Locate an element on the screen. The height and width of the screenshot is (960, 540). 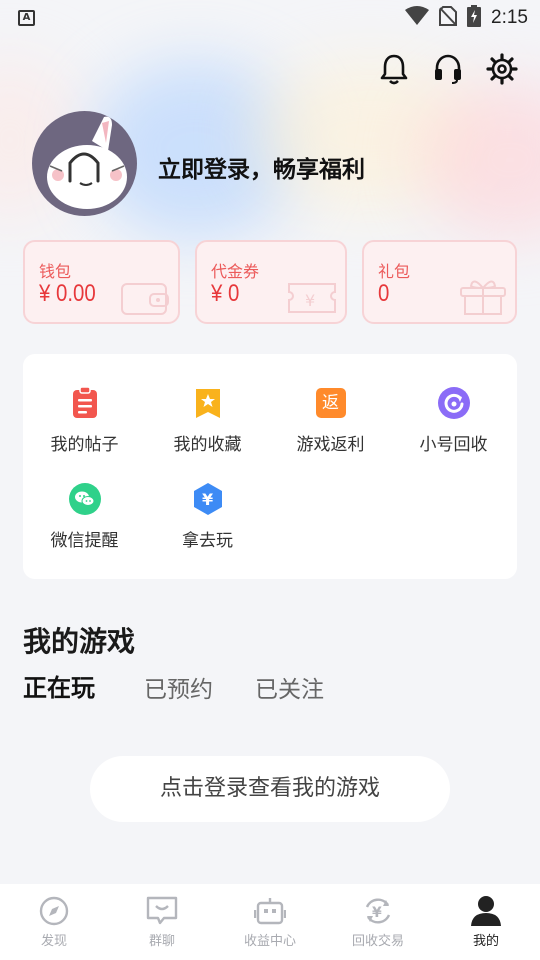
login-prompt: 立即登录，畅享福利 is located at coordinates (261, 167).